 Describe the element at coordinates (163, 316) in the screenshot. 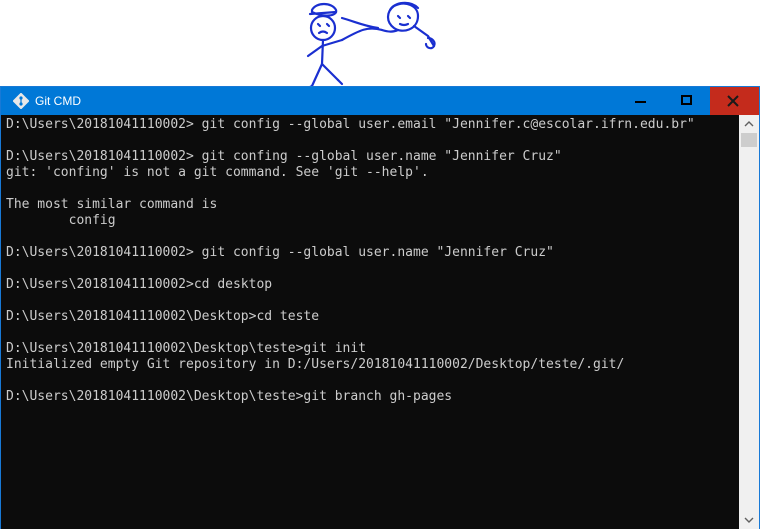

I see `console-line: D:\Users\20181041110002\Desktop>cd teste` at that location.